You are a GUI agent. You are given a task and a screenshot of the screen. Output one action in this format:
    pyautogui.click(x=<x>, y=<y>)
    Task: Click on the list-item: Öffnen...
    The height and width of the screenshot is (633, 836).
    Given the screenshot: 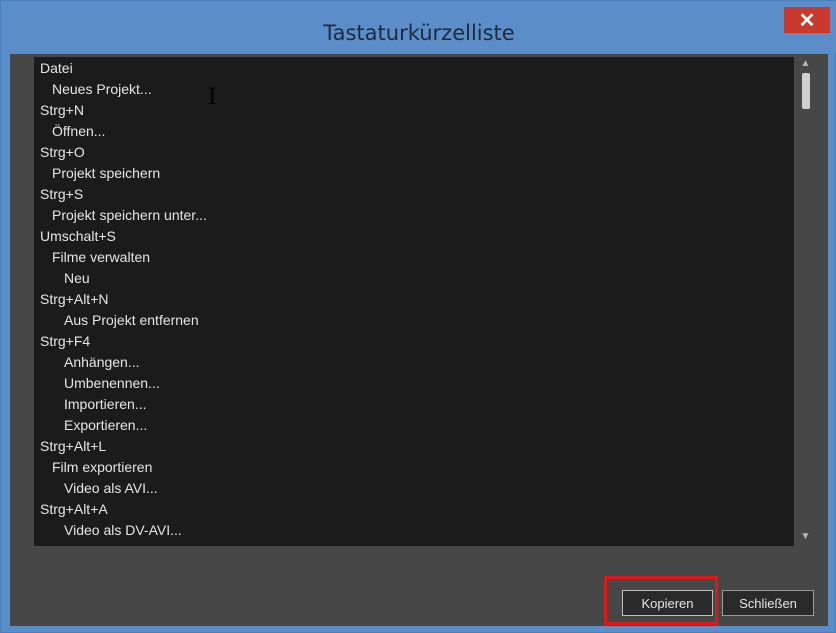 What is the action you would take?
    pyautogui.click(x=78, y=131)
    